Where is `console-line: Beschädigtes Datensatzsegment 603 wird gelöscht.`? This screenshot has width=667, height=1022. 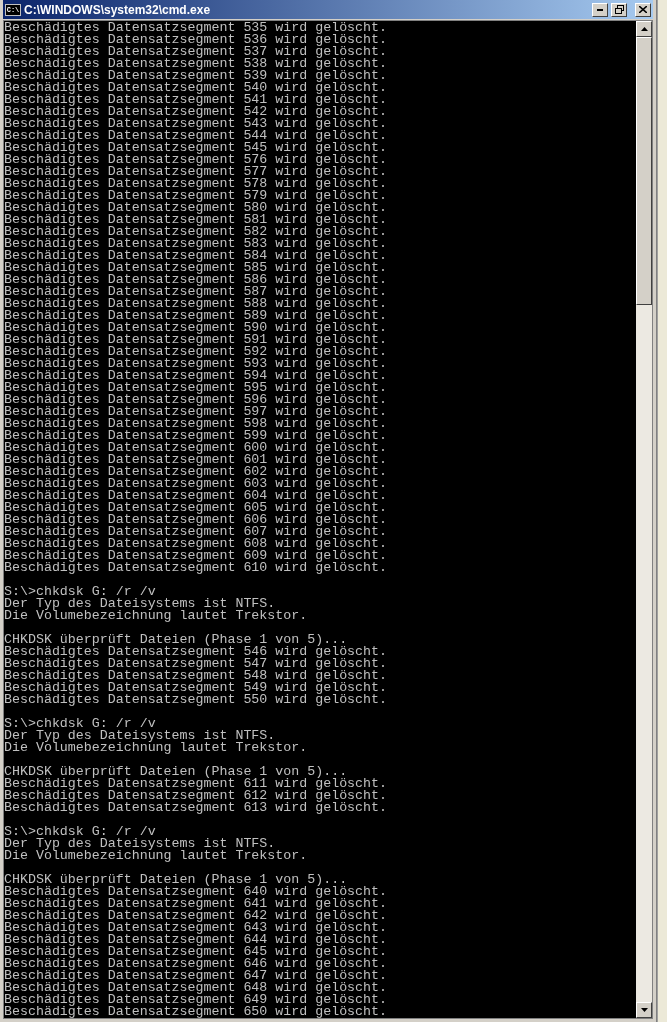 console-line: Beschädigtes Datensatzsegment 603 wird gelöscht. is located at coordinates (196, 484).